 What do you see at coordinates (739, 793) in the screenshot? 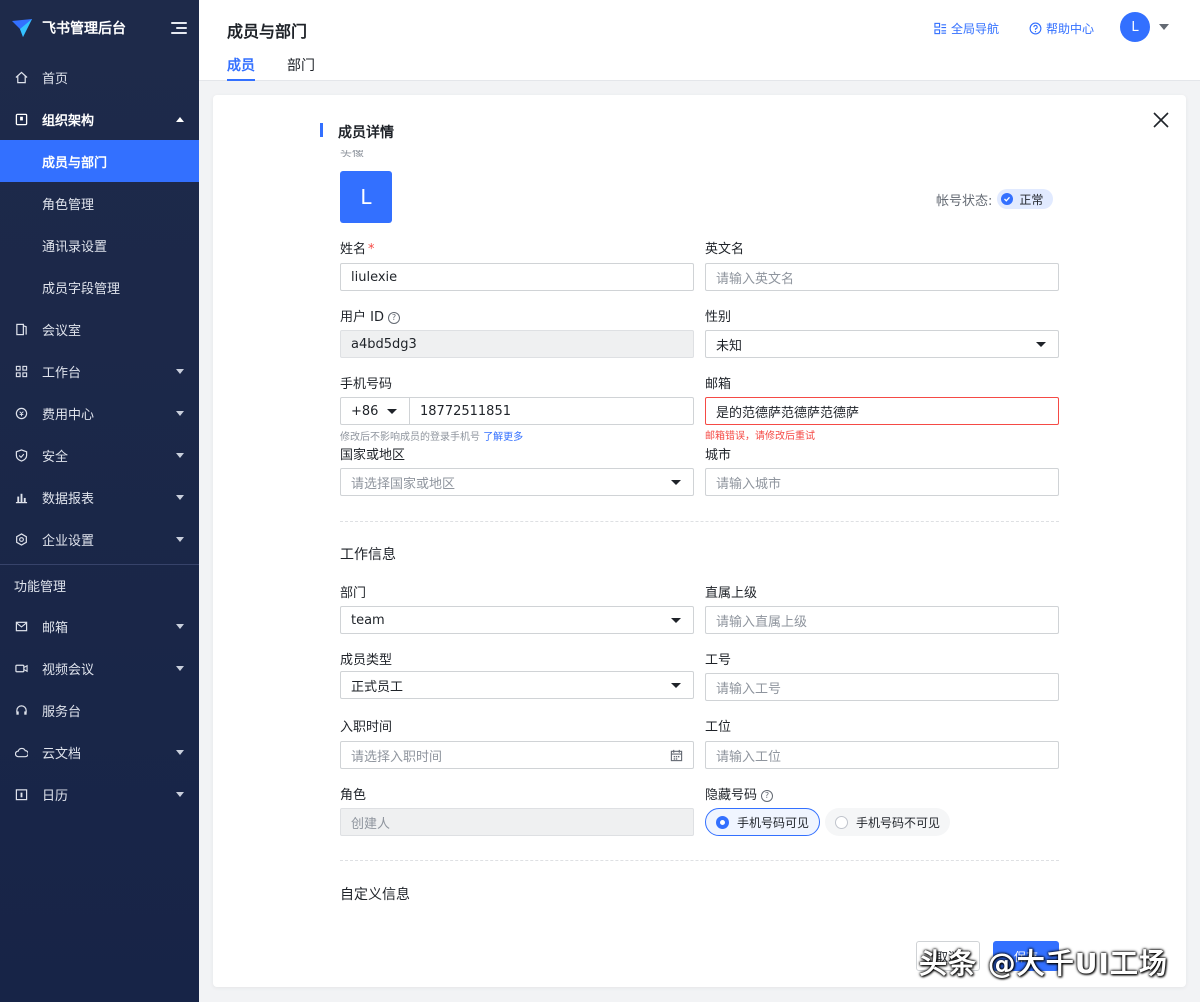
I see `hide-phone-label: 隐藏号码?` at bounding box center [739, 793].